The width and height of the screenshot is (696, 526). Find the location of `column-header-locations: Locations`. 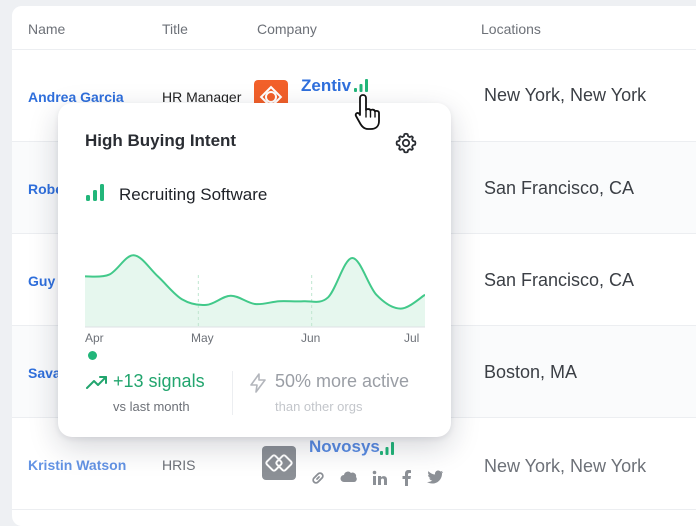

column-header-locations: Locations is located at coordinates (511, 29).